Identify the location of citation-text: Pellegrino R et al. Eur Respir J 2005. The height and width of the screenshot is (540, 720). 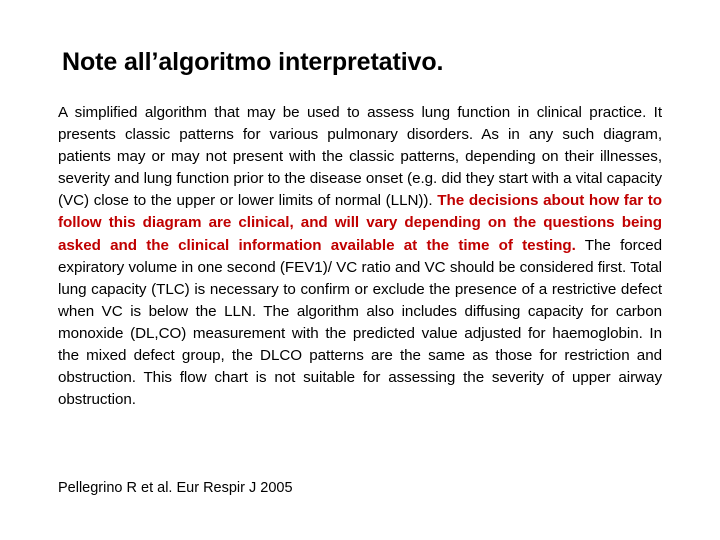
(175, 488).